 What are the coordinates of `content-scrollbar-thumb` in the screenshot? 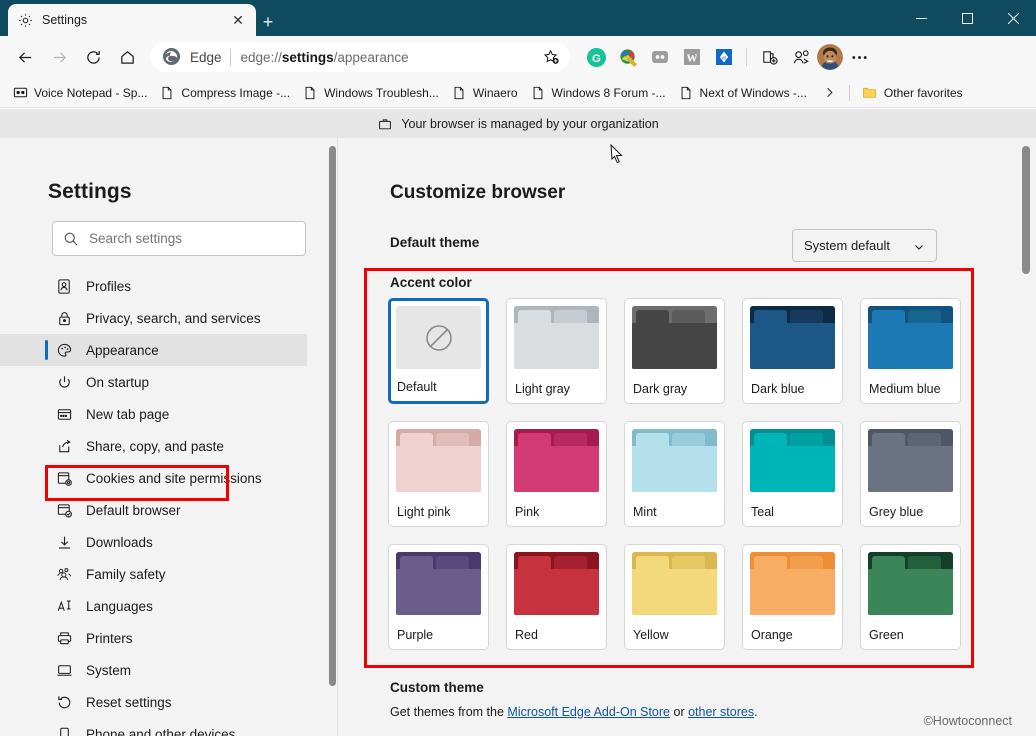 It's located at (1026, 210).